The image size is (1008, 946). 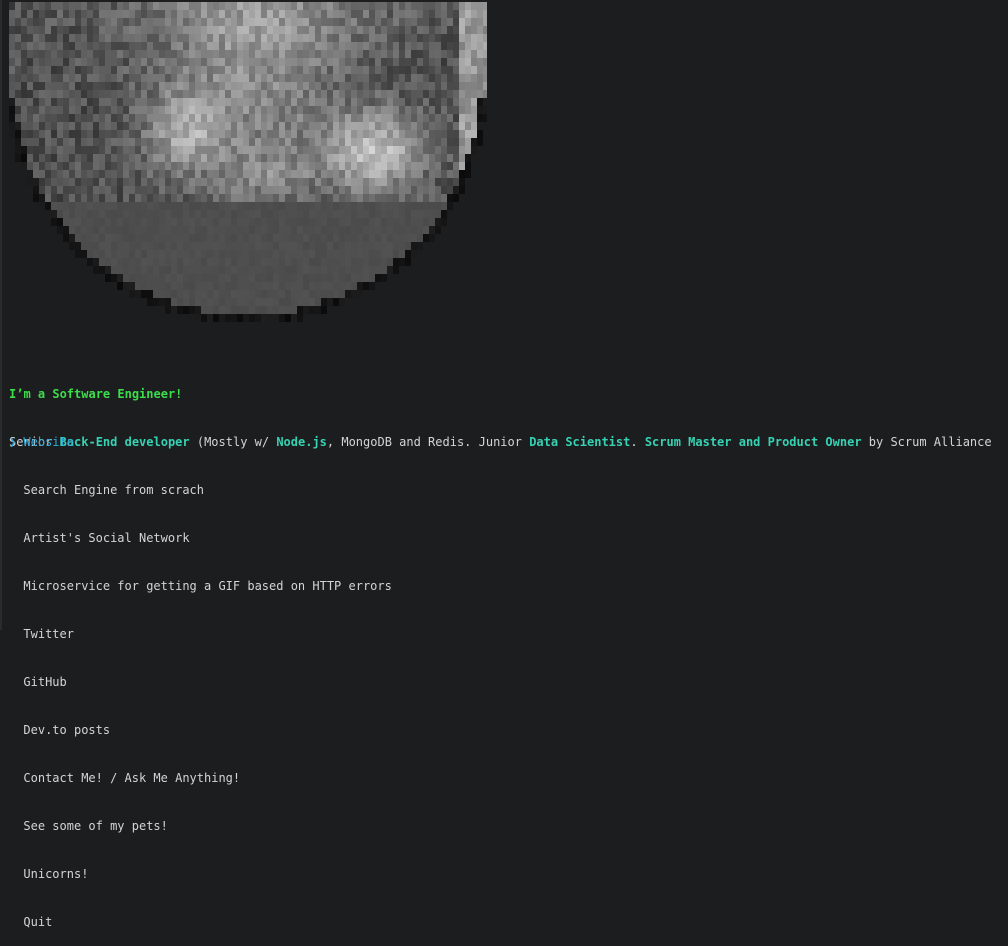 What do you see at coordinates (200, 922) in the screenshot?
I see `menu-item-quit: Quit` at bounding box center [200, 922].